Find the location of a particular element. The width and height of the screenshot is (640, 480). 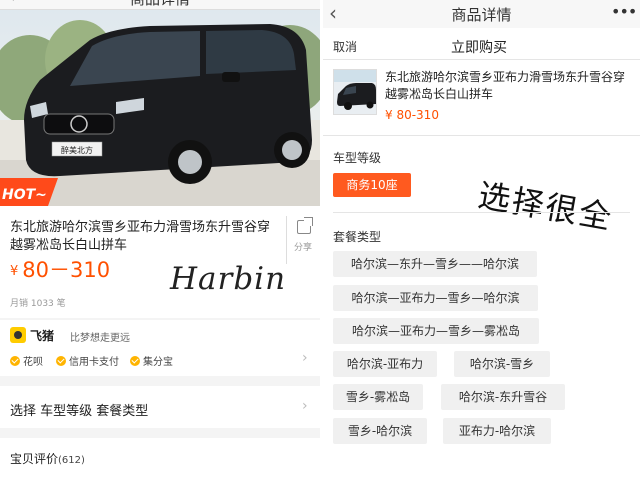

share-button: 分享 is located at coordinates (303, 240).